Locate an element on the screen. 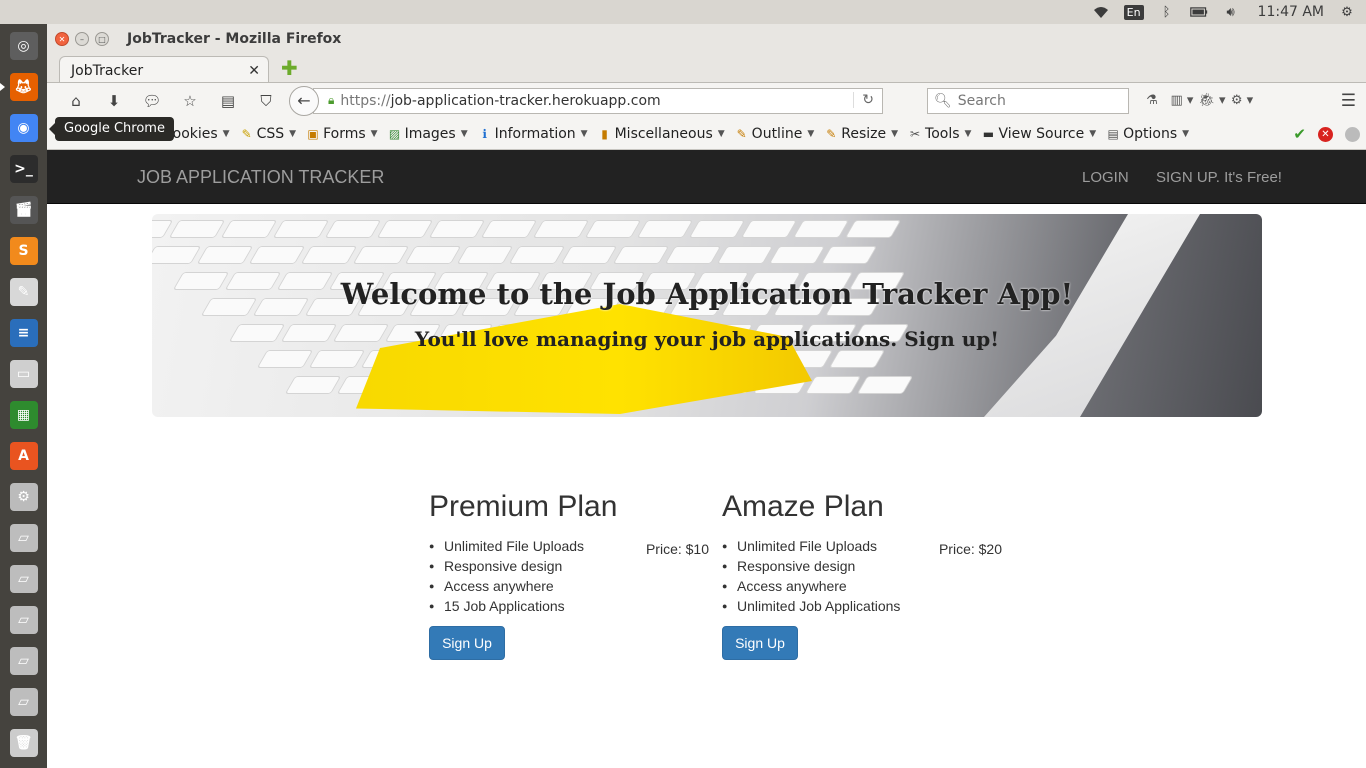  extension-gear-icon: ⚙ ▾ is located at coordinates (1242, 101).